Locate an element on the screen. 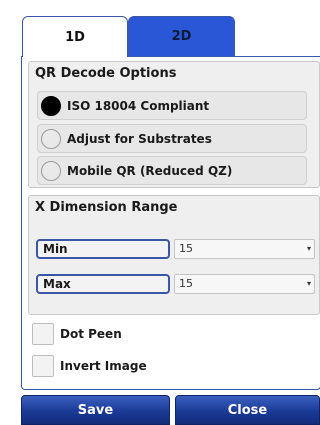  tab-2d-label: 2D is located at coordinates (181, 36).